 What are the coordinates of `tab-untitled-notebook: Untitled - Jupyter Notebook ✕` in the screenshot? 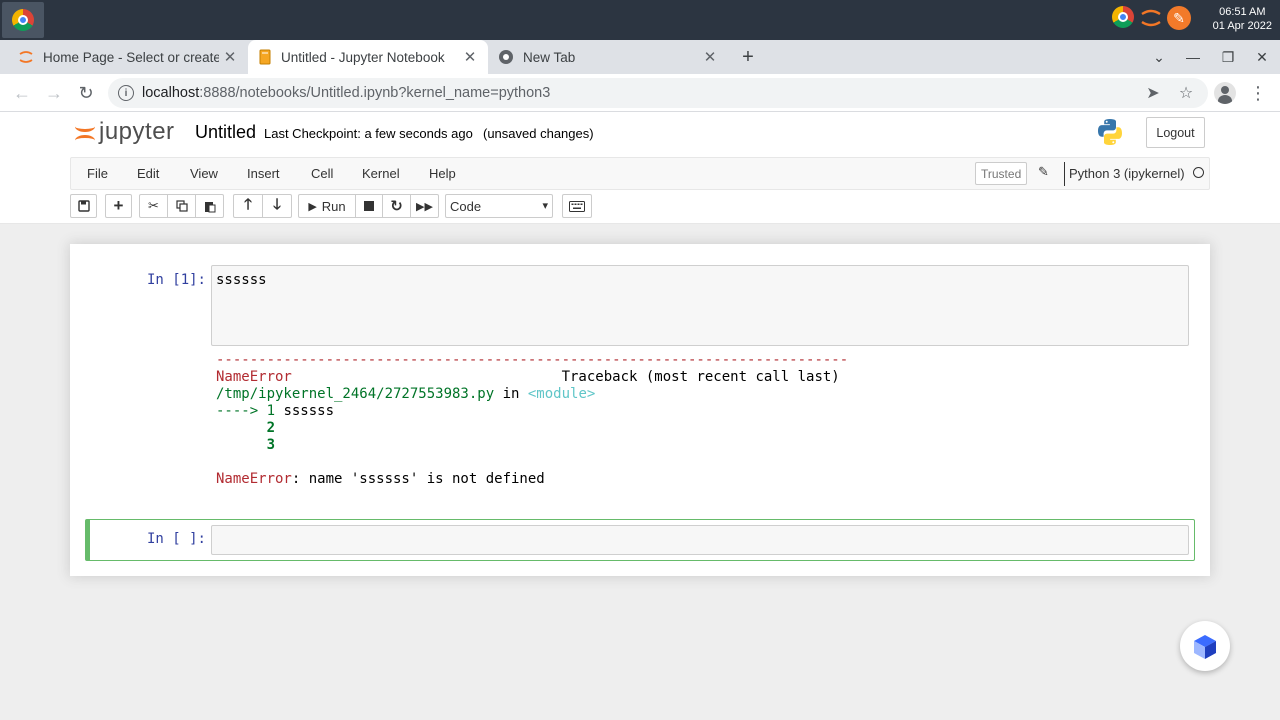 It's located at (368, 57).